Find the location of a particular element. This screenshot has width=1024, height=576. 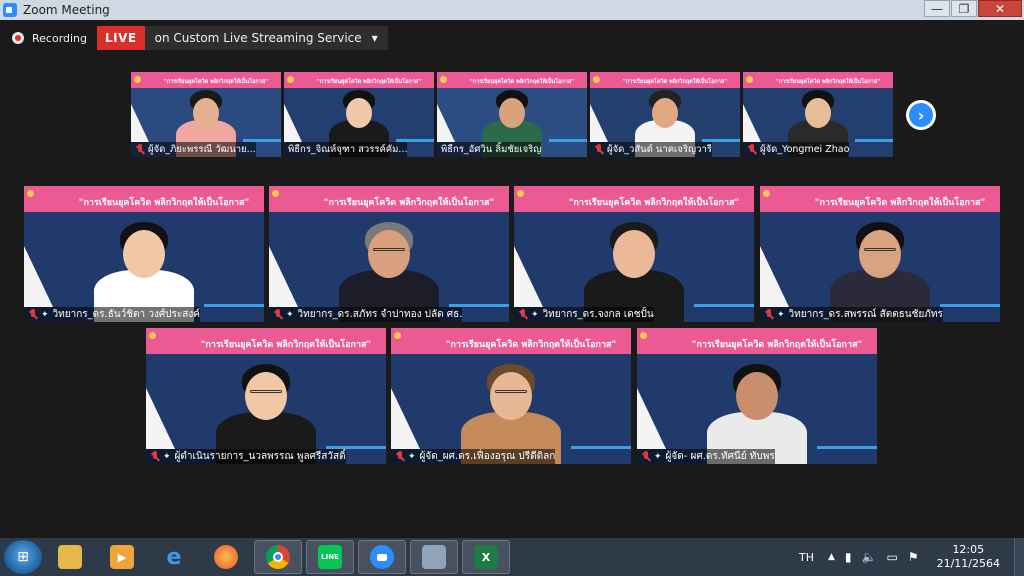

title-bar: Zoom Meeting — ❐ ✕ is located at coordinates (512, 10).